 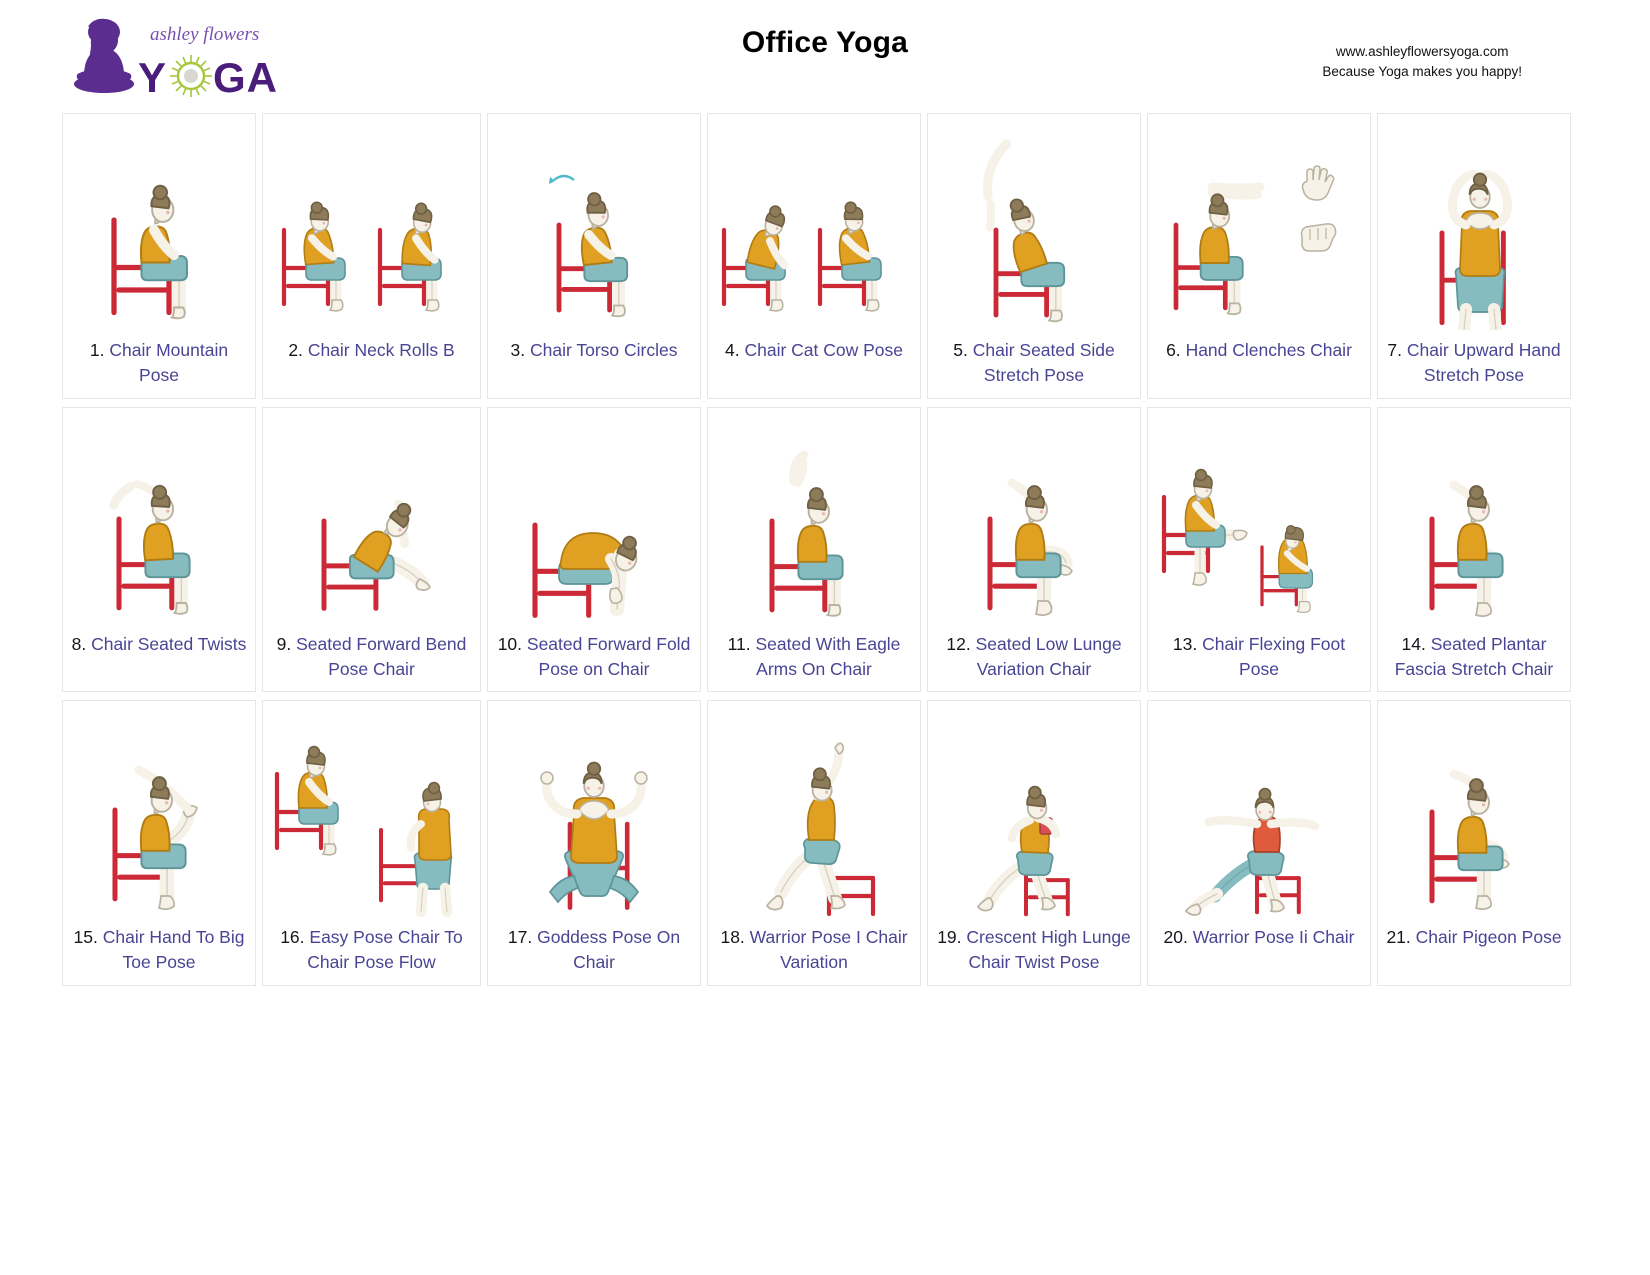 What do you see at coordinates (1318, 237) in the screenshot?
I see `clenched-fist-icon` at bounding box center [1318, 237].